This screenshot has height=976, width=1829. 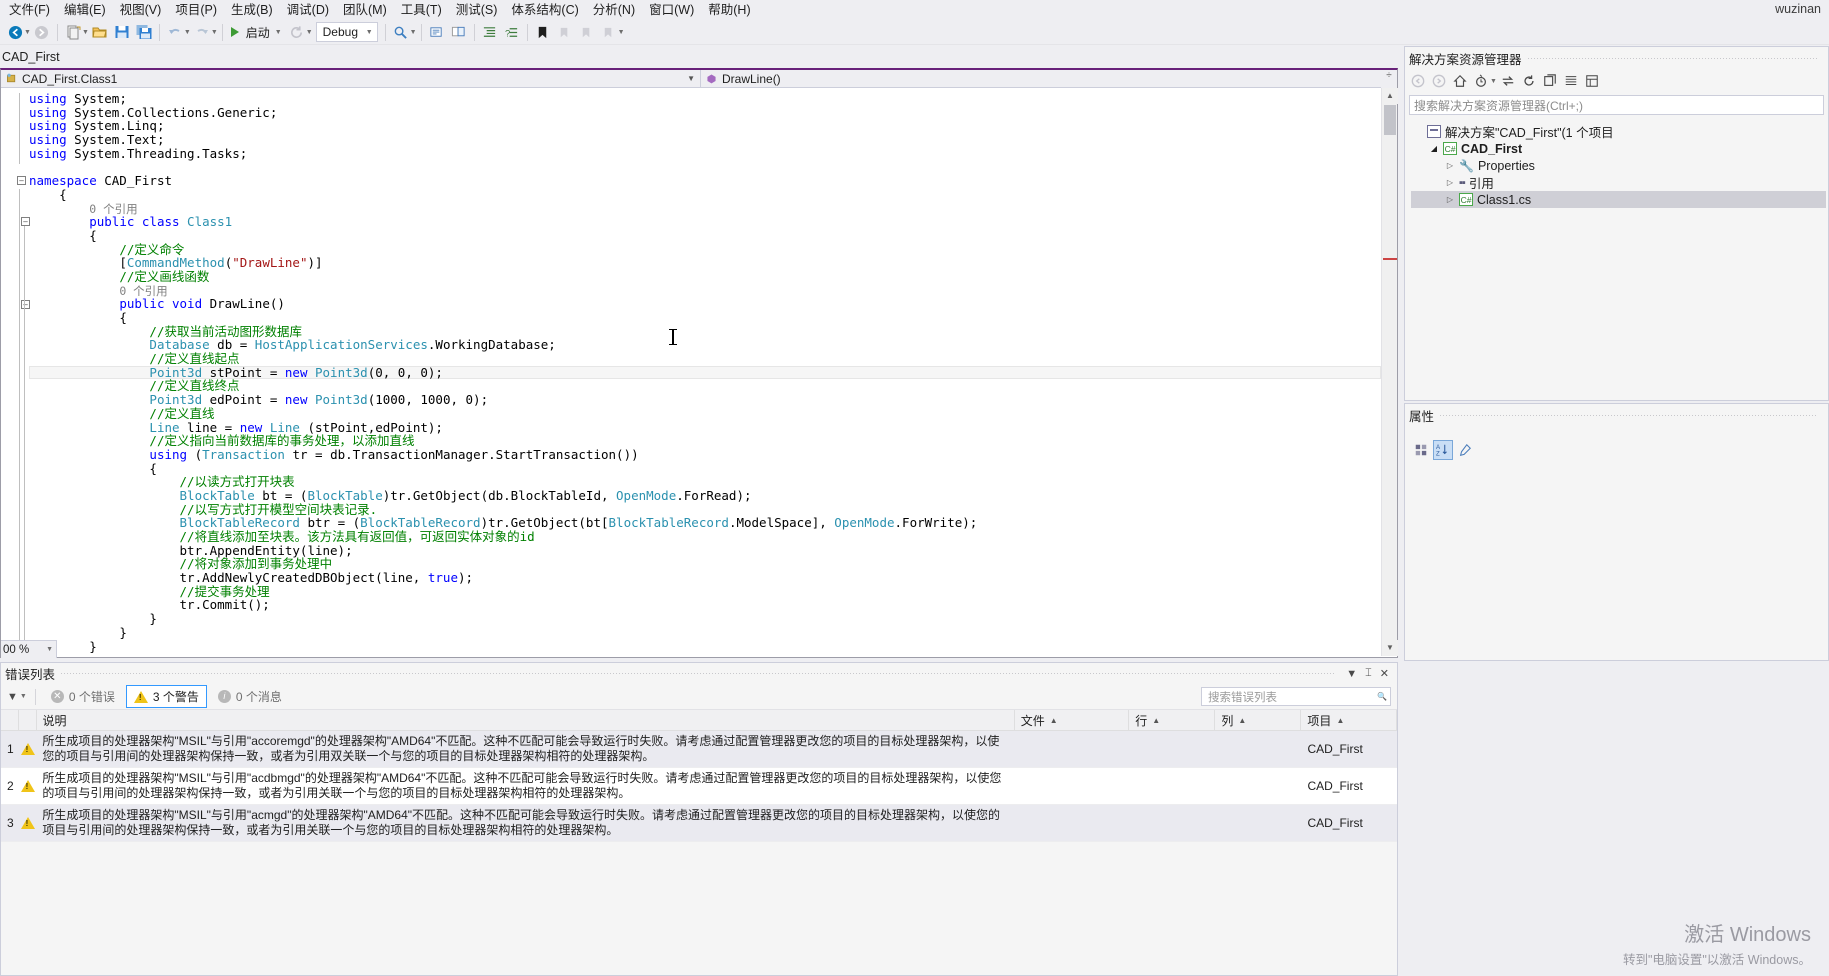 I want to click on sync-with-active-icon, so click(x=1508, y=81).